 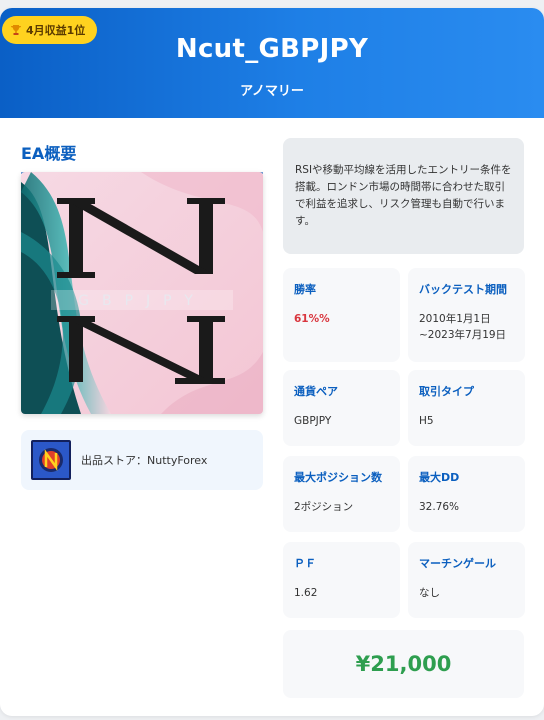 What do you see at coordinates (463, 289) in the screenshot?
I see `stat-label: バックテスト期間` at bounding box center [463, 289].